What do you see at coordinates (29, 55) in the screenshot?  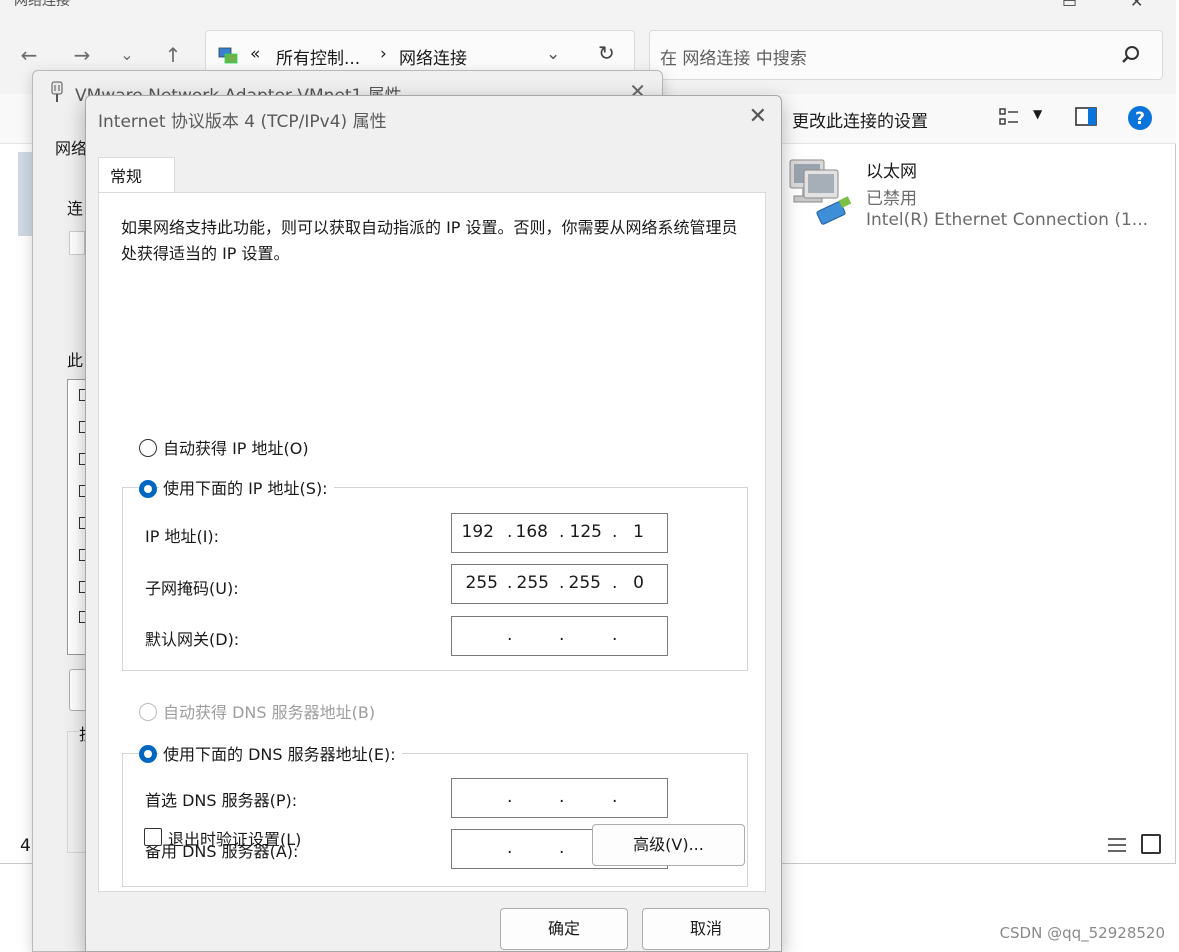 I see `back-icon: ←` at bounding box center [29, 55].